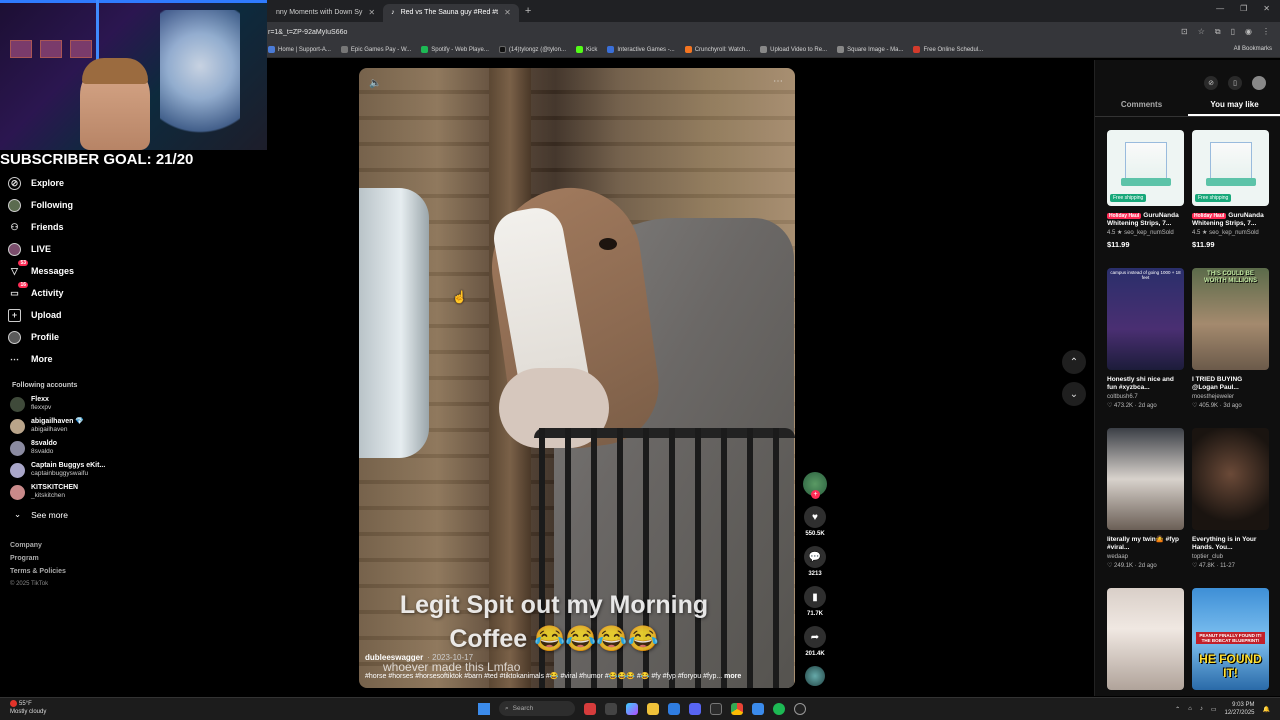 The height and width of the screenshot is (720, 1280). Describe the element at coordinates (68, 337) in the screenshot. I see `sidebar-item-profile: Profile` at that location.